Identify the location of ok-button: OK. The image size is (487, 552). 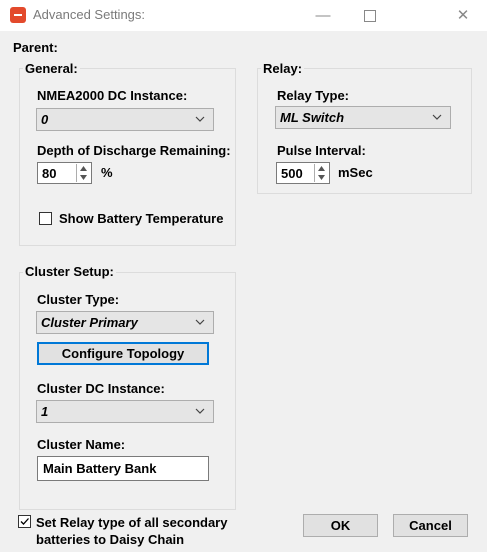
(340, 525).